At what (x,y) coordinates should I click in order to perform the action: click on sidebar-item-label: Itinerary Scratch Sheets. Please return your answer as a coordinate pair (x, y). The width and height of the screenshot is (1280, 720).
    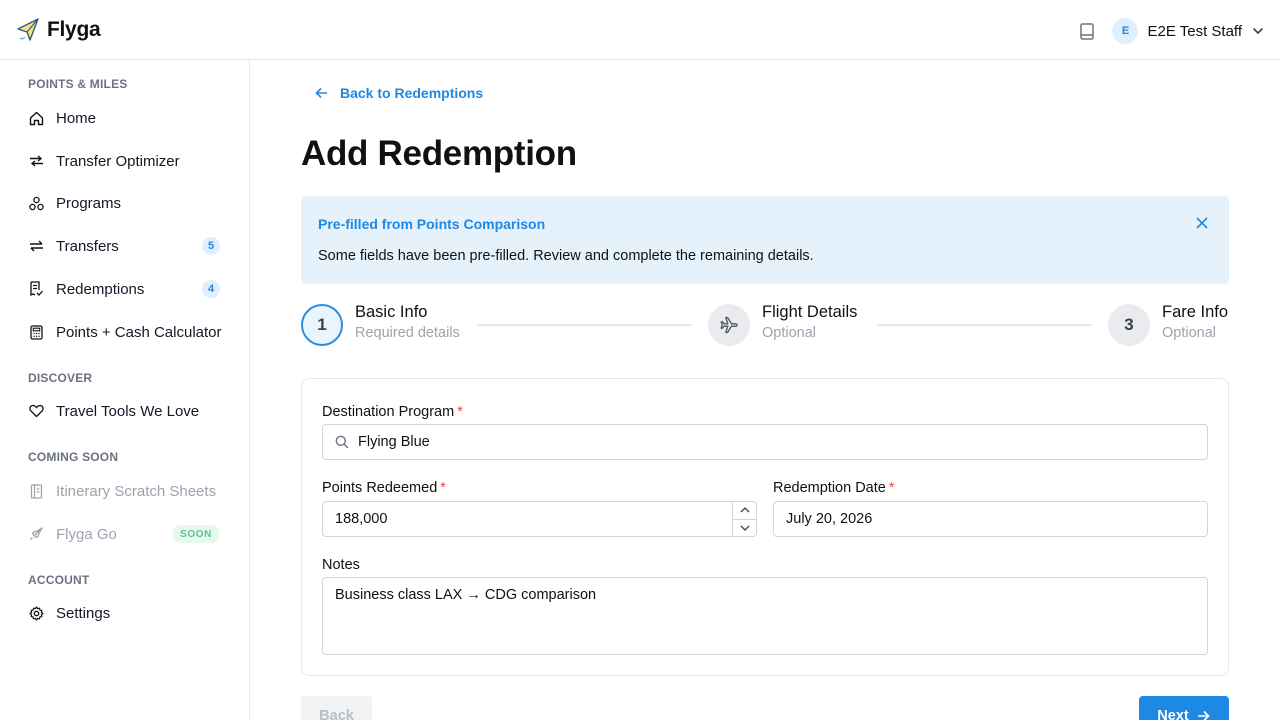
    Looking at the image, I should click on (136, 491).